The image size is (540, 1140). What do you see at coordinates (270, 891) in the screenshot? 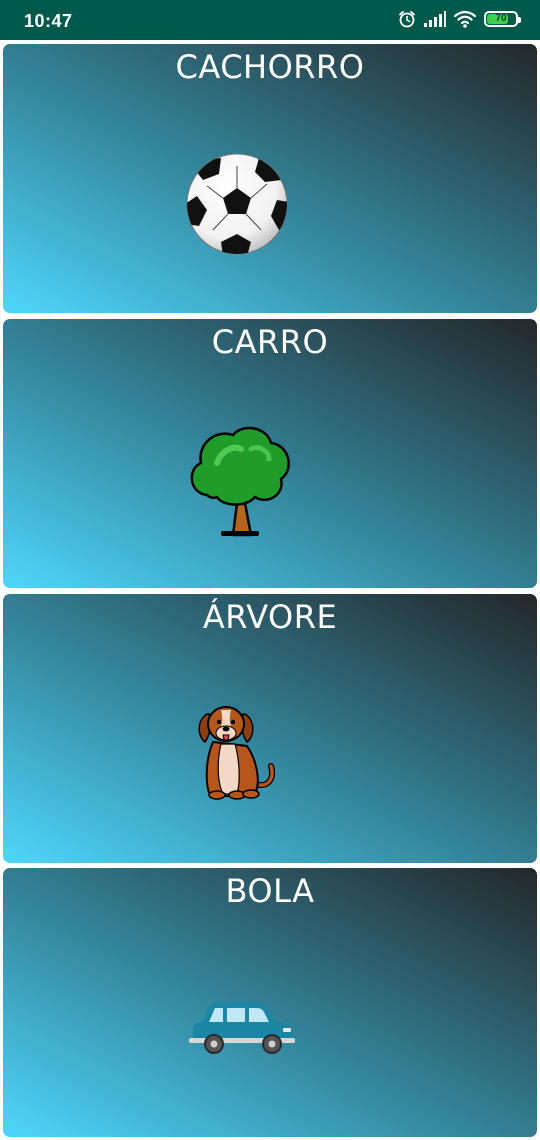
I see `card-title: BOLA` at bounding box center [270, 891].